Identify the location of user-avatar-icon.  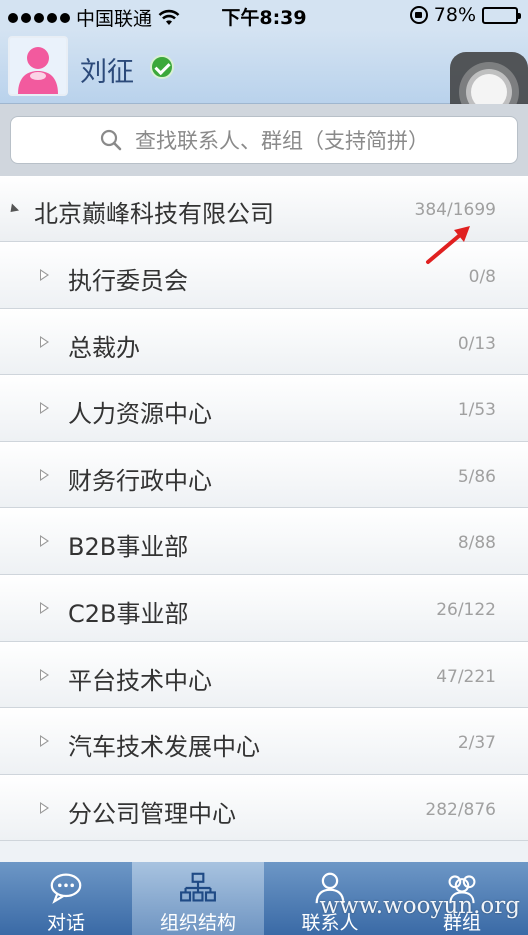
(38, 70).